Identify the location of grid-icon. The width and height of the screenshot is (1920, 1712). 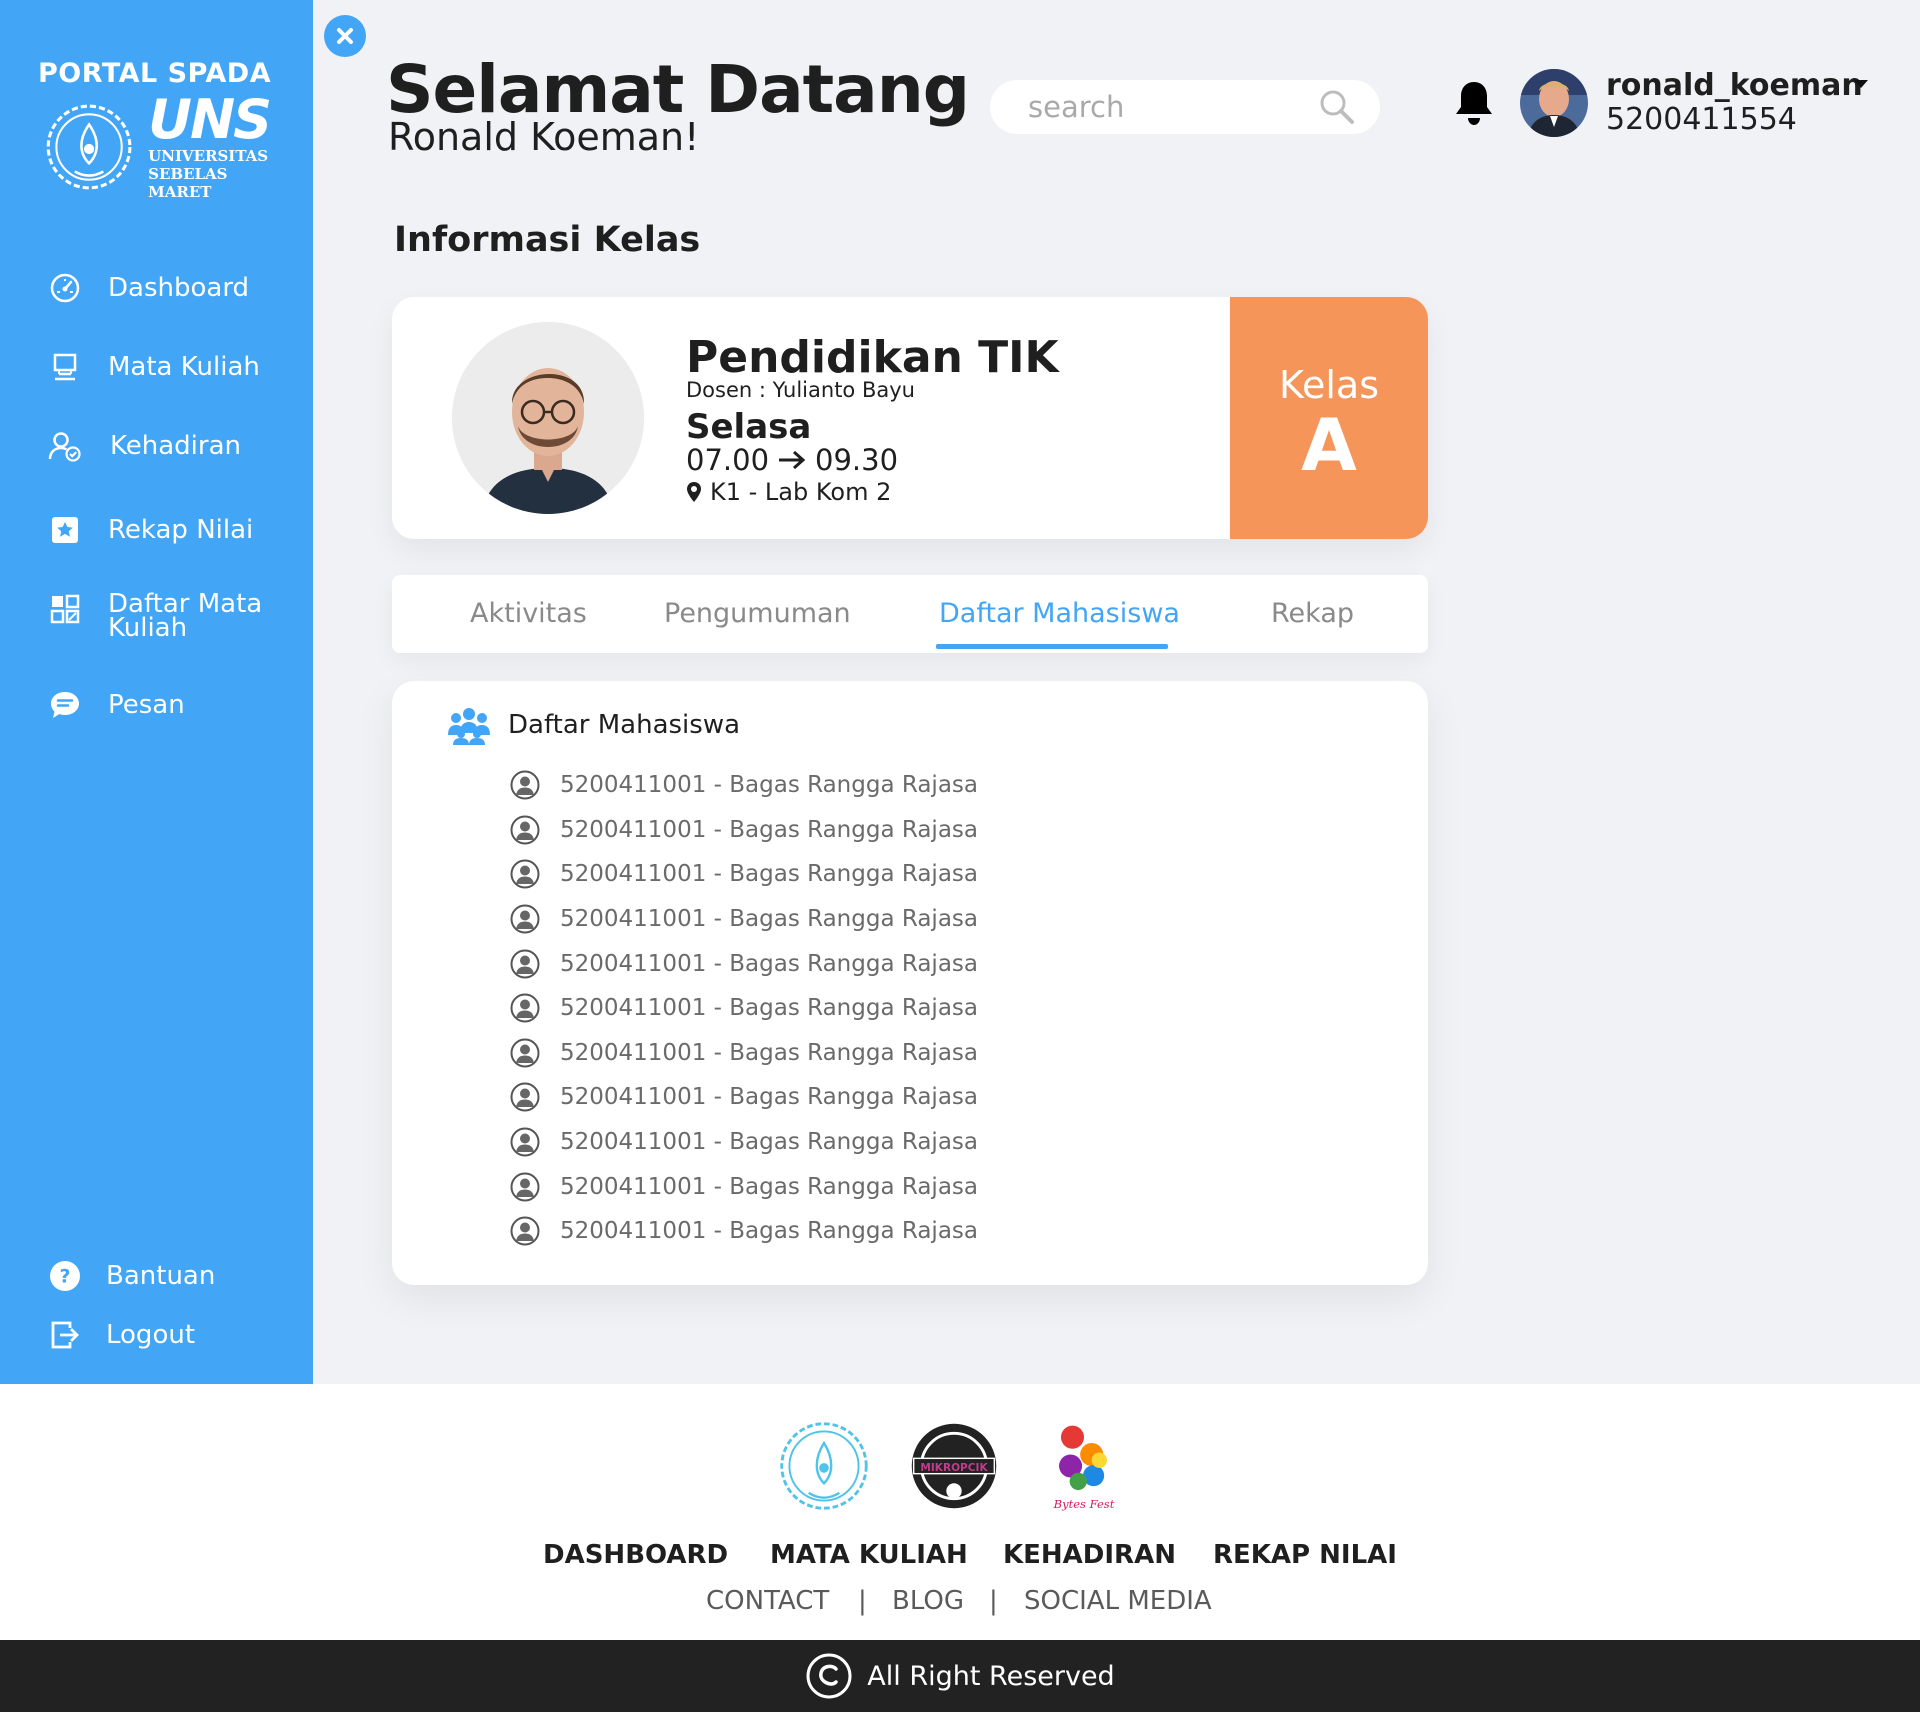
(65, 609).